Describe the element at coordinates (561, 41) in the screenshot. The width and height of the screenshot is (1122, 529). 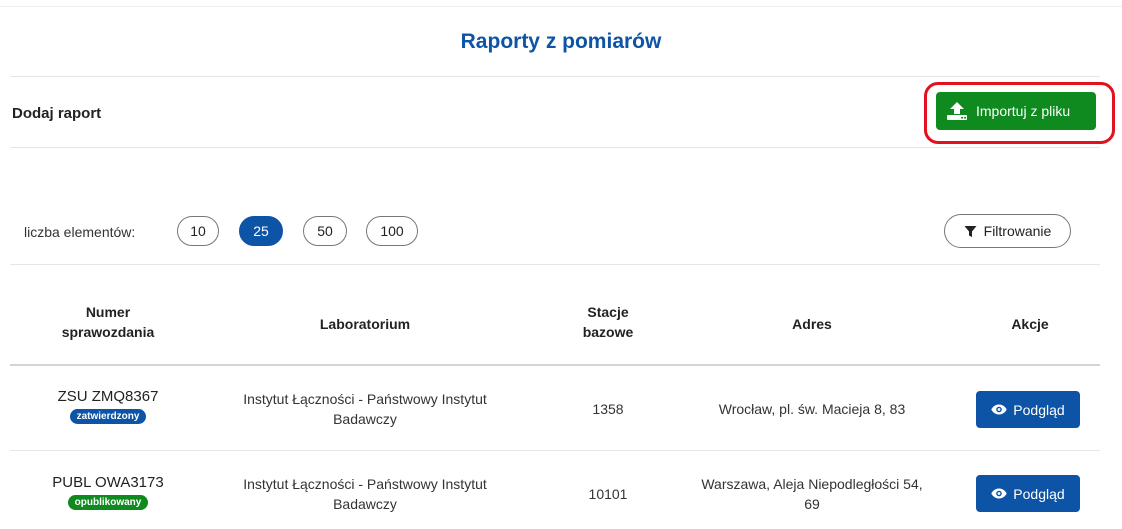
I see `page-title: Raporty z pomiarów` at that location.